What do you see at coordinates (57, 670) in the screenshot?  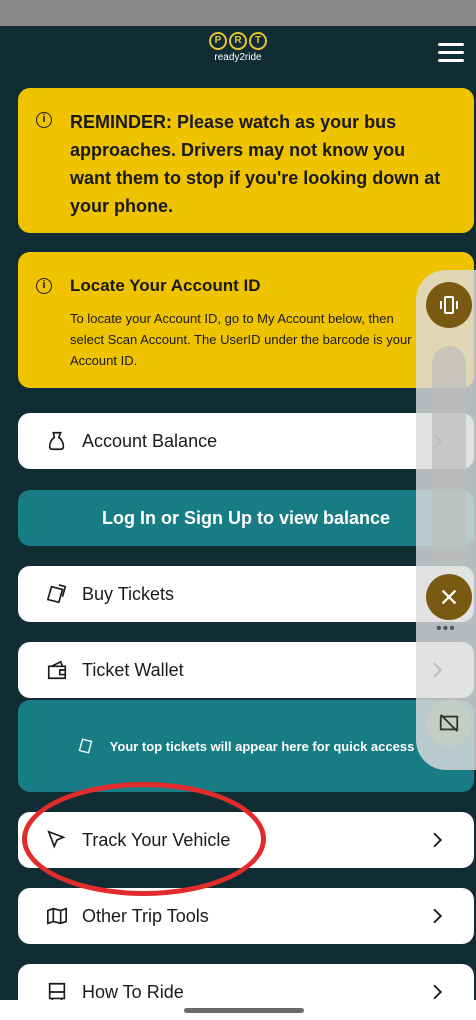 I see `wallet-icon` at bounding box center [57, 670].